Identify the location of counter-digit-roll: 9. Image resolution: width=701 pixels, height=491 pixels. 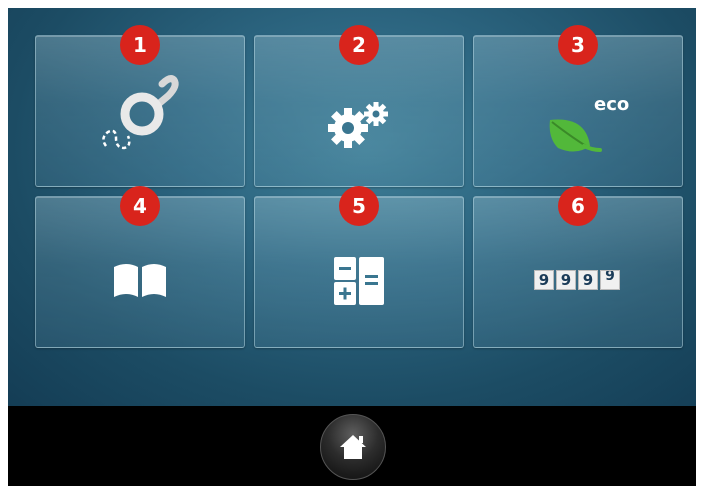
(610, 277).